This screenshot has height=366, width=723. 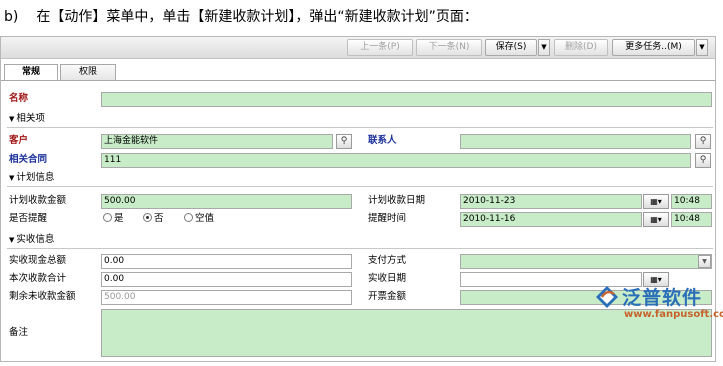 I want to click on toolbar: 上一条(P) 下一条(N) 保存(S) ▼ 删除(D) 更多任务..(M) ▼, so click(x=358, y=48).